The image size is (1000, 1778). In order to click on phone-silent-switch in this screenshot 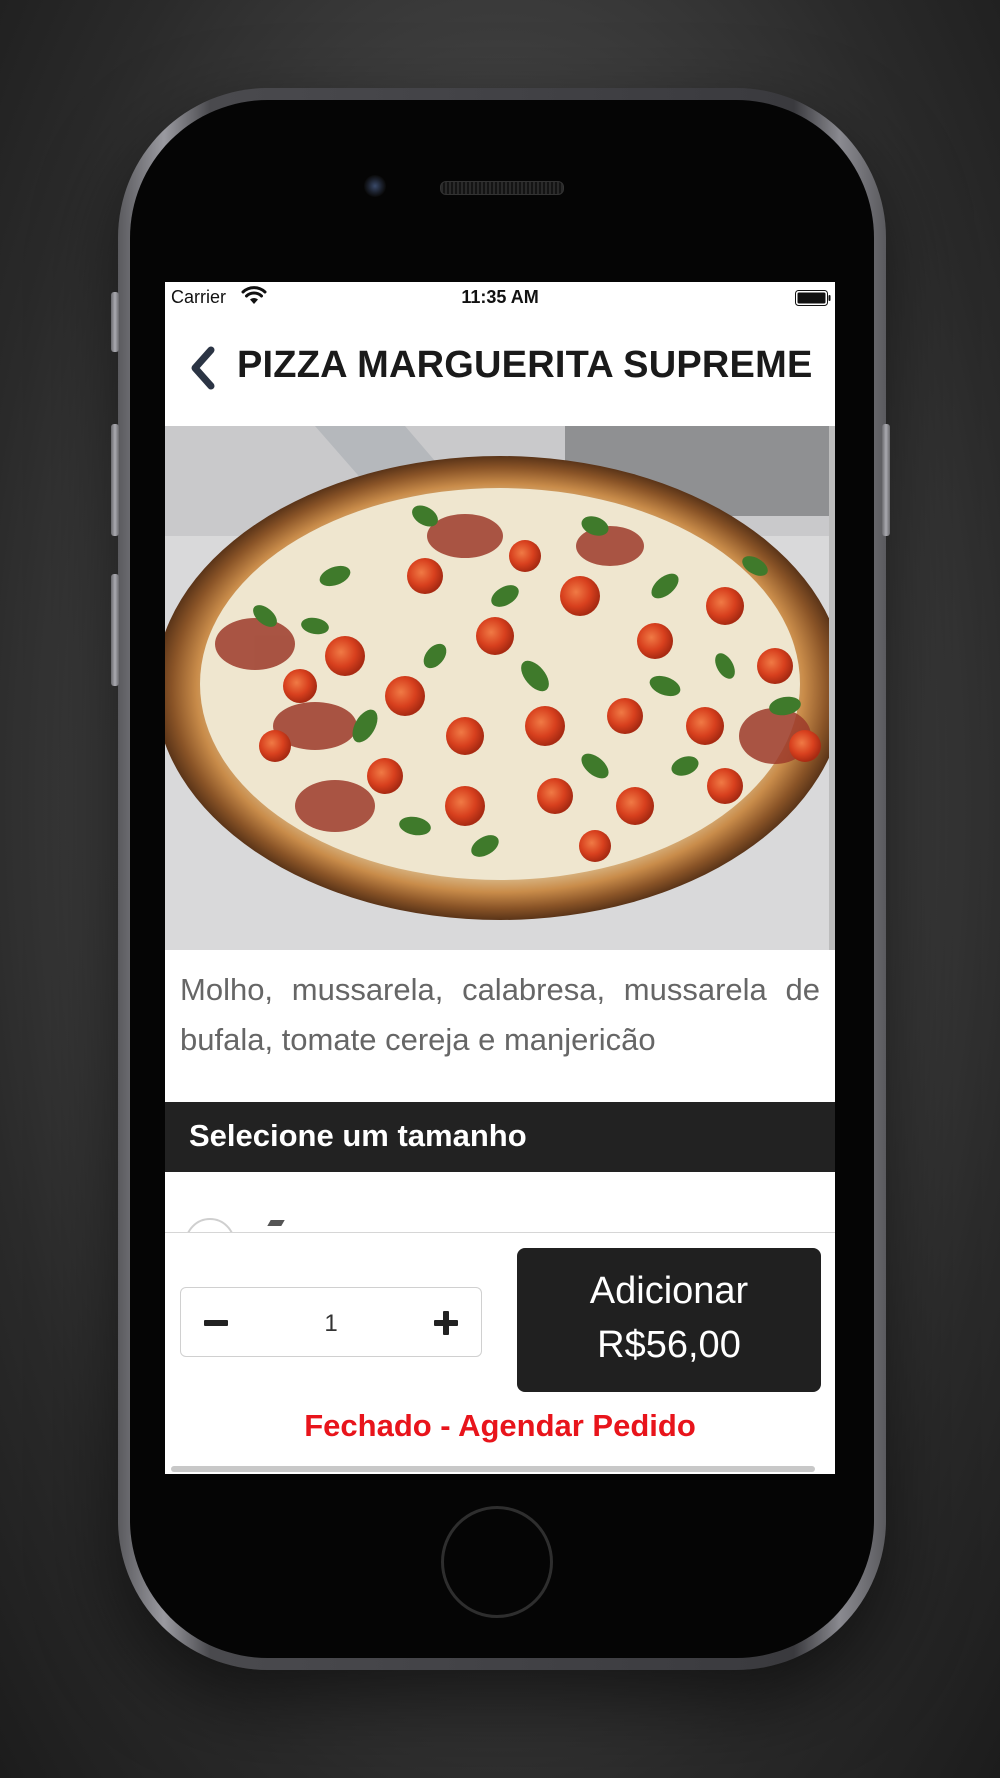, I will do `click(115, 322)`.